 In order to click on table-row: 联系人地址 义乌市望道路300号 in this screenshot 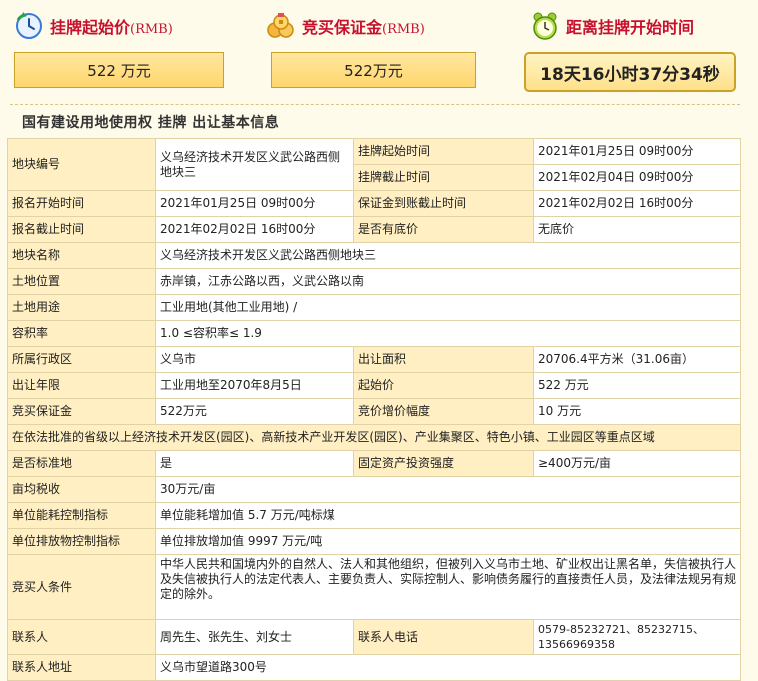, I will do `click(374, 667)`.